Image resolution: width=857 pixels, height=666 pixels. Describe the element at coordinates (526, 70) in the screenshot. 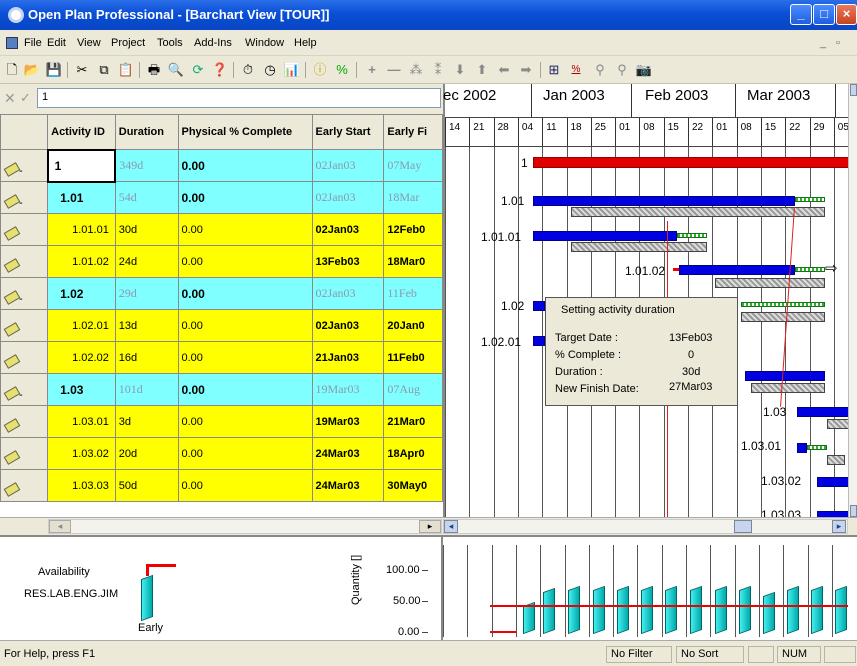

I see `arrow-right-icon: ➡` at that location.